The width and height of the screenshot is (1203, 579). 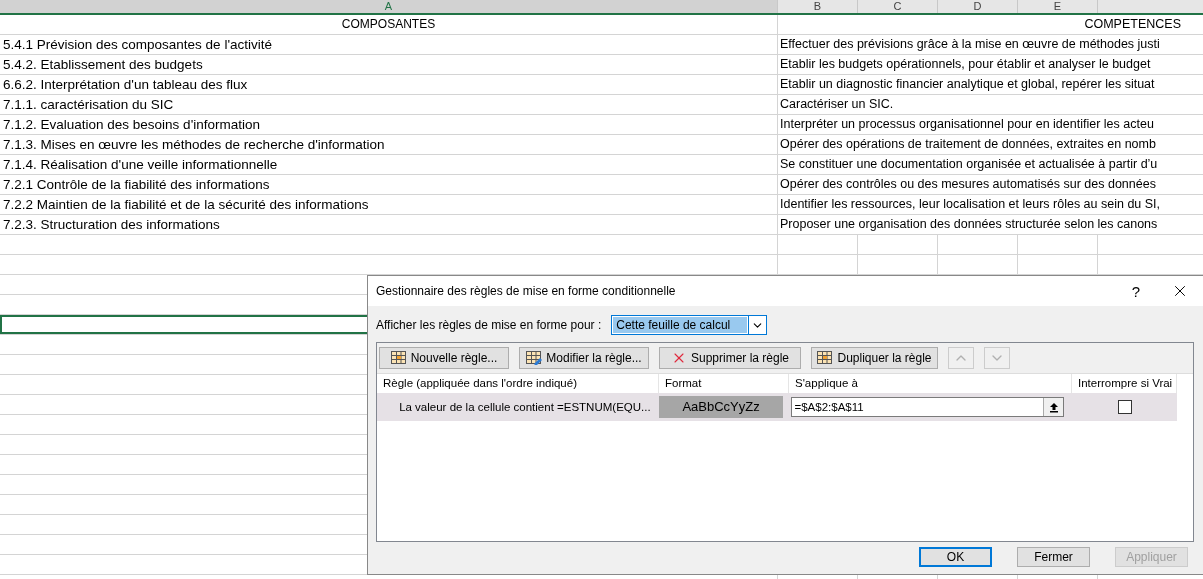 I want to click on table-cell: Interpréter un processus organisationnel pour en identifier les acteu, so click(x=990, y=125).